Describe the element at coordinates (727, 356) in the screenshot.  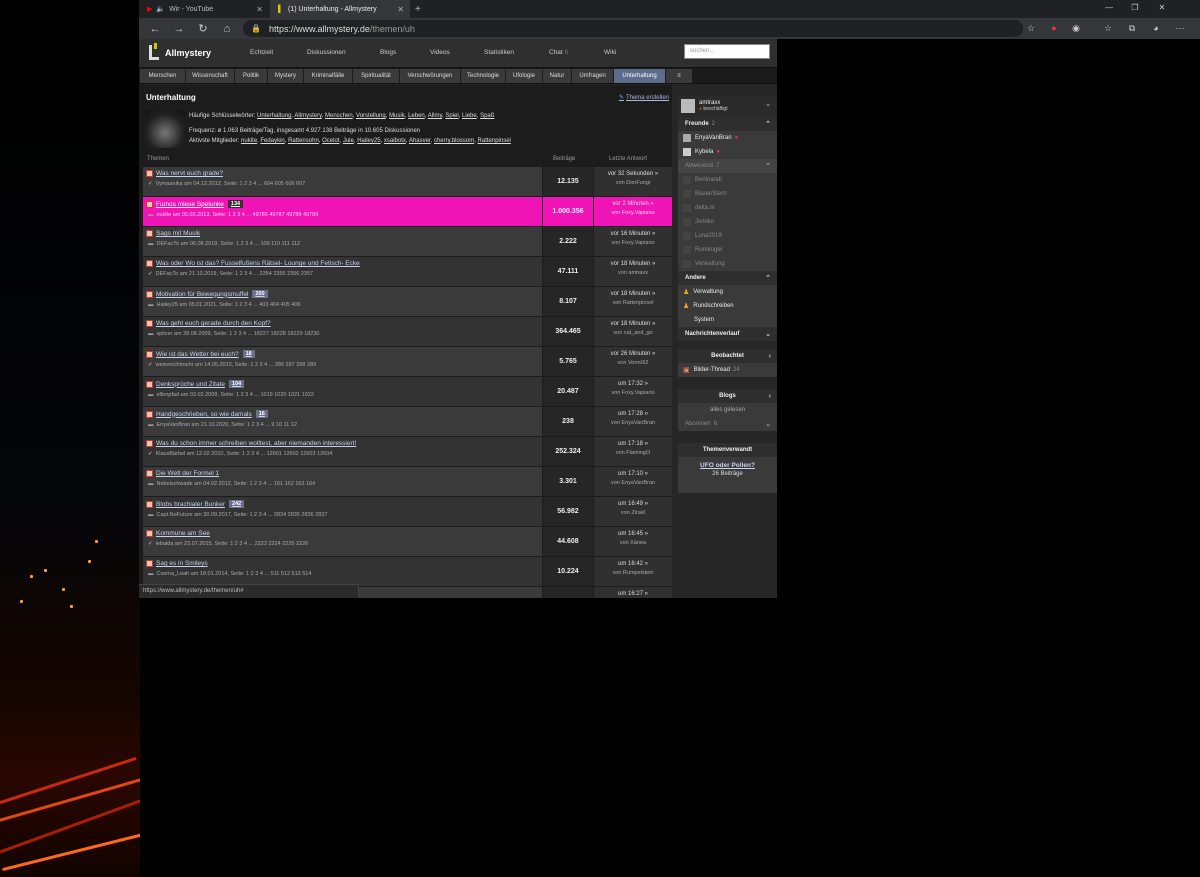
I see `watched-header: Beobachtet ›` at that location.